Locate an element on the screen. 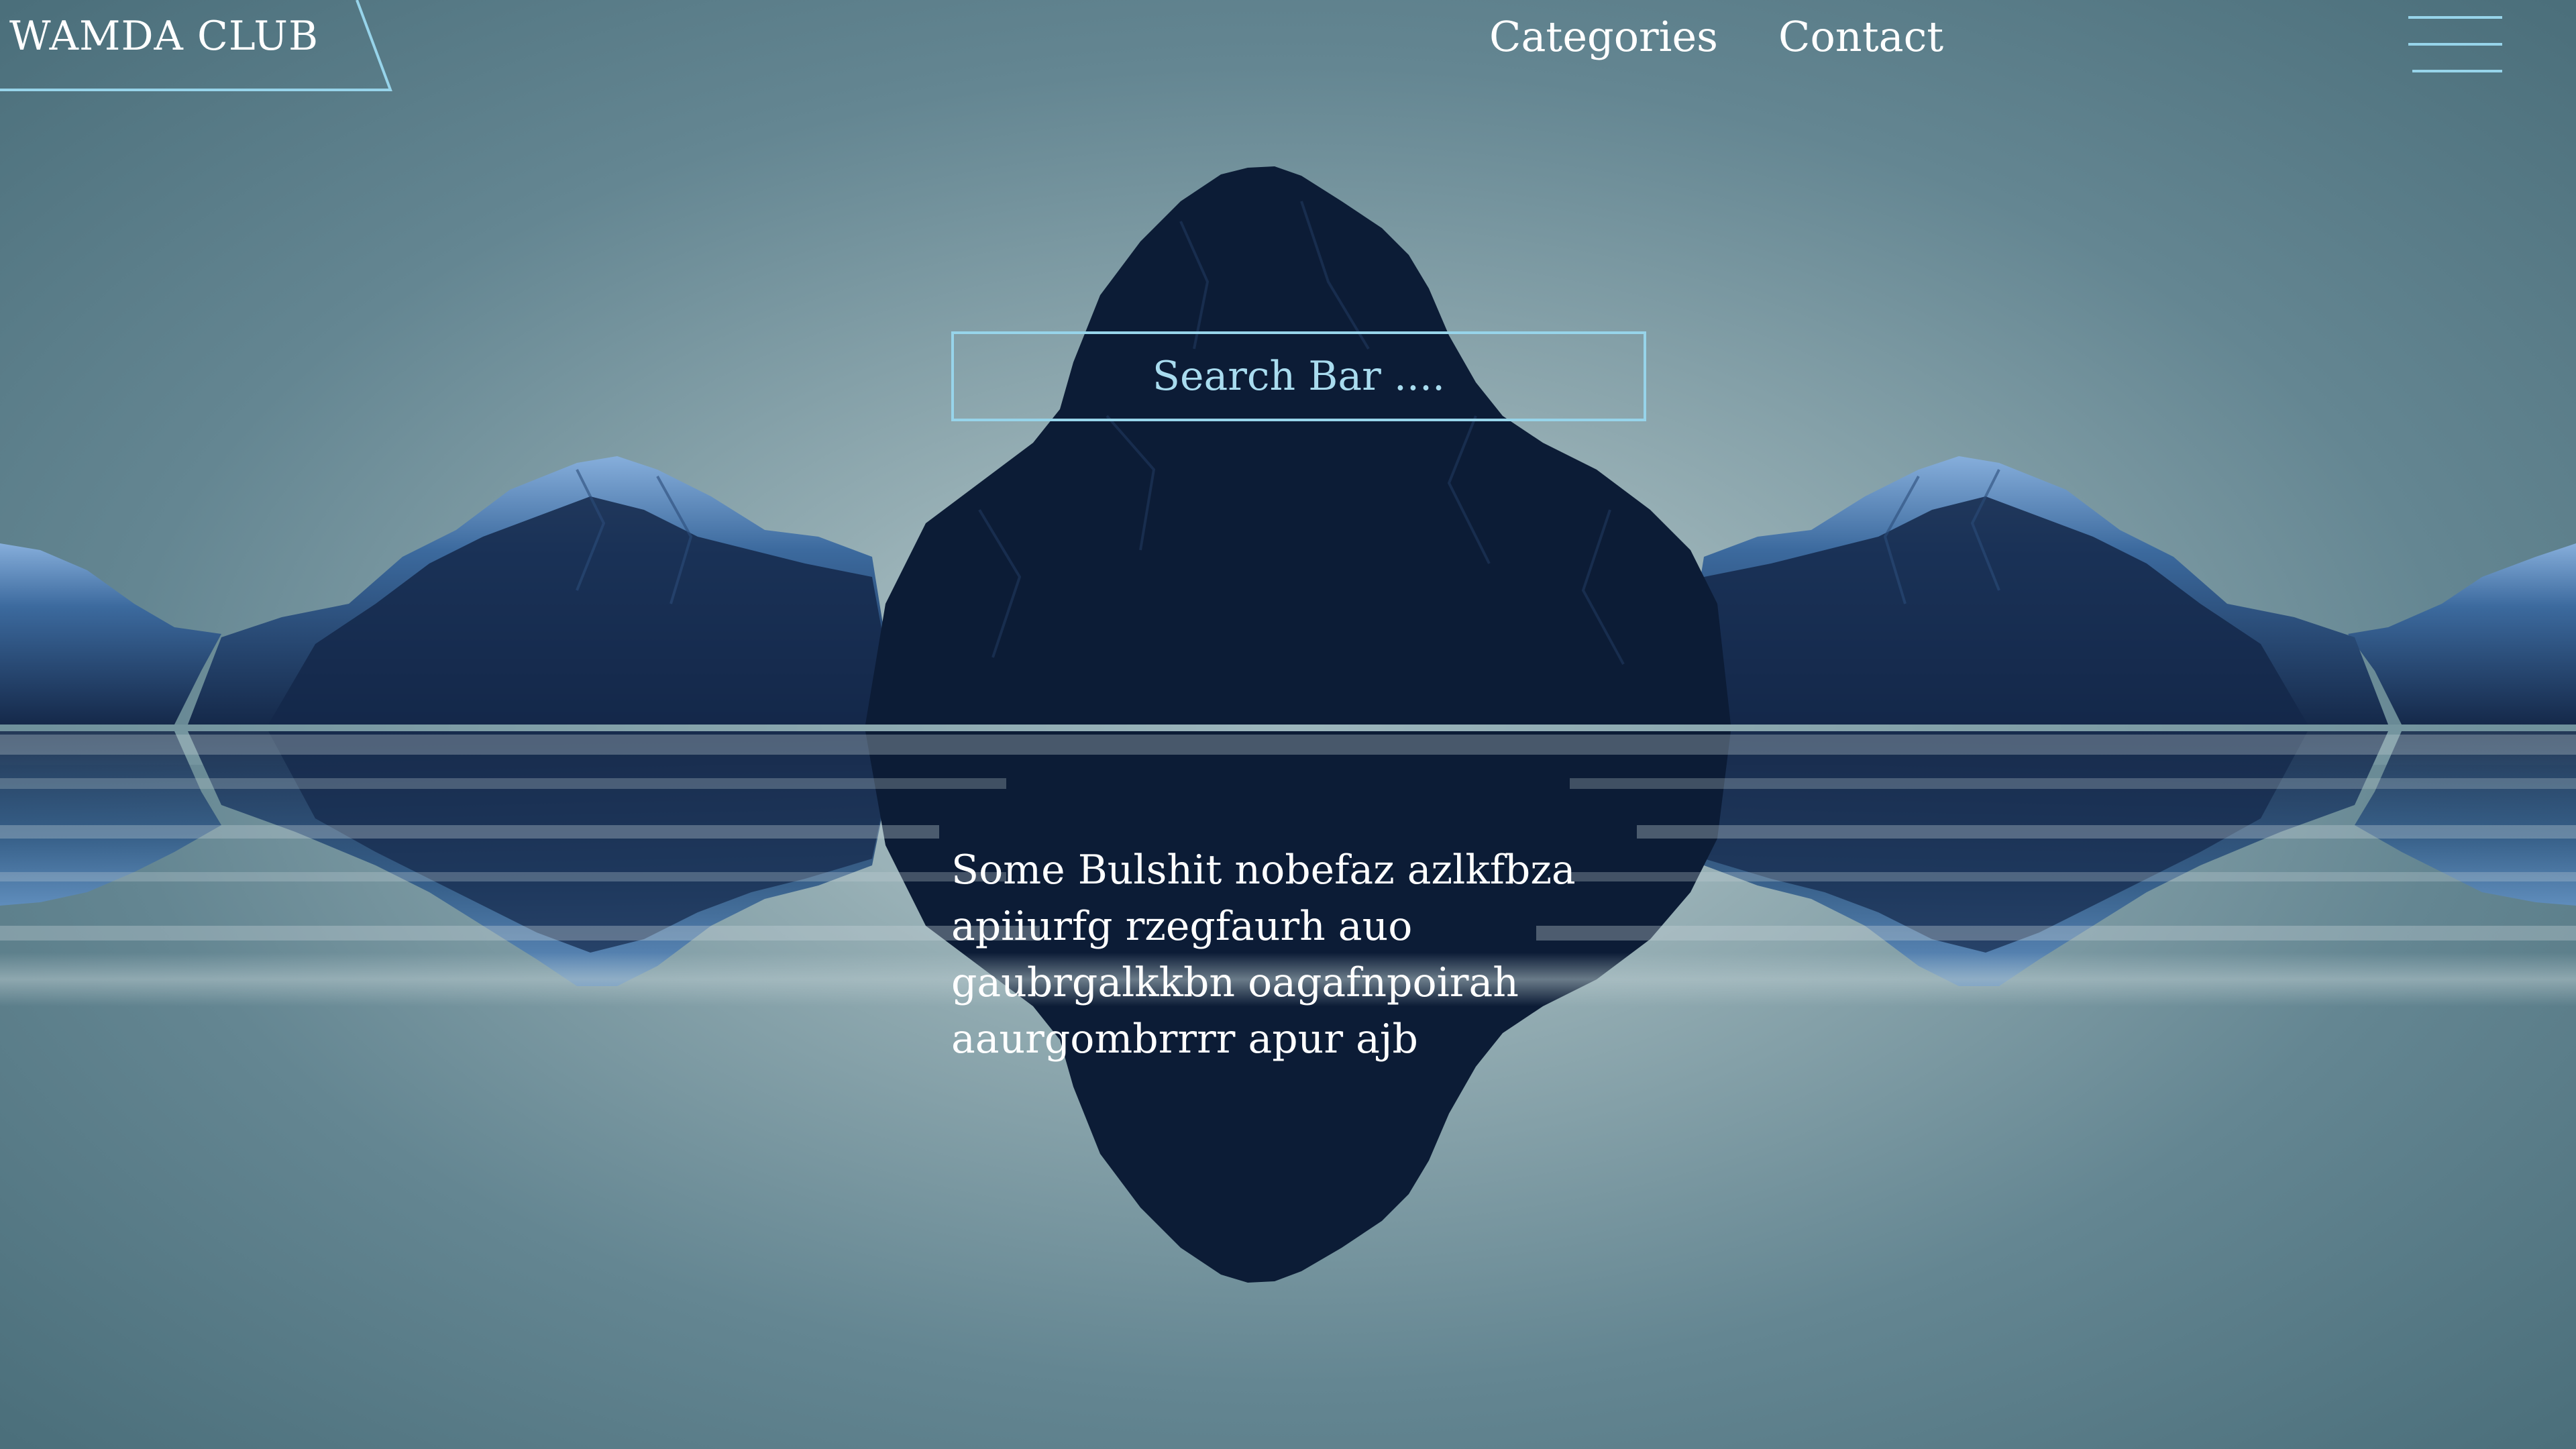 Image resolution: width=2576 pixels, height=1449 pixels. nav-link-categories: Categories is located at coordinates (1603, 37).